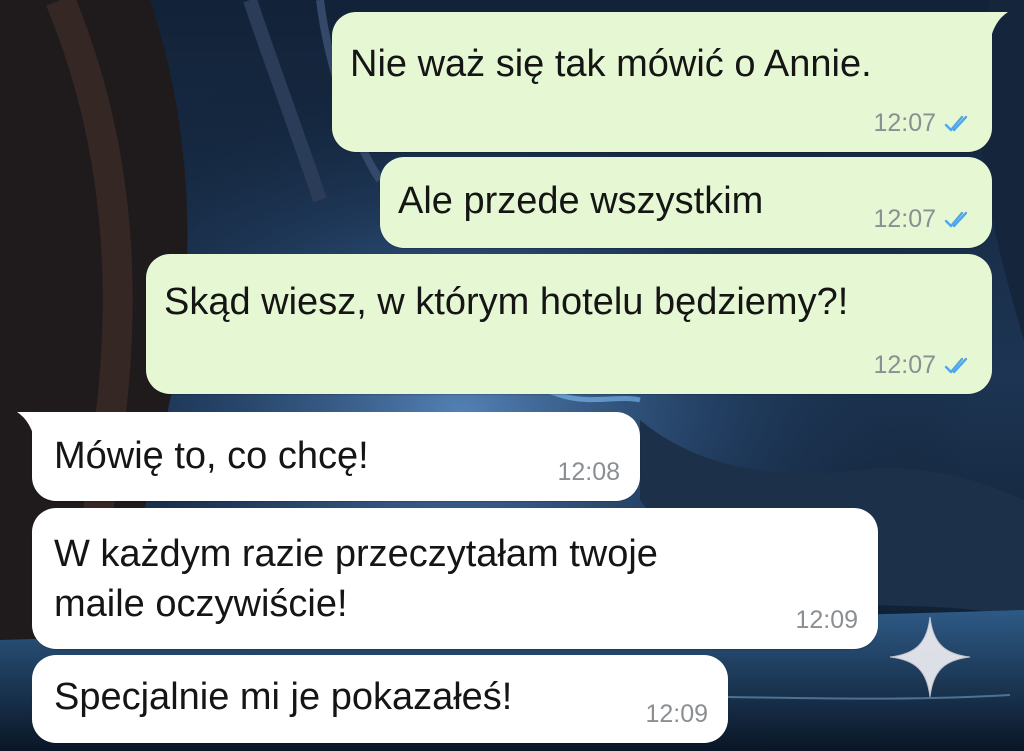 This screenshot has height=751, width=1024. I want to click on message-text: Nie waż się tak mówić o Annie., so click(611, 64).